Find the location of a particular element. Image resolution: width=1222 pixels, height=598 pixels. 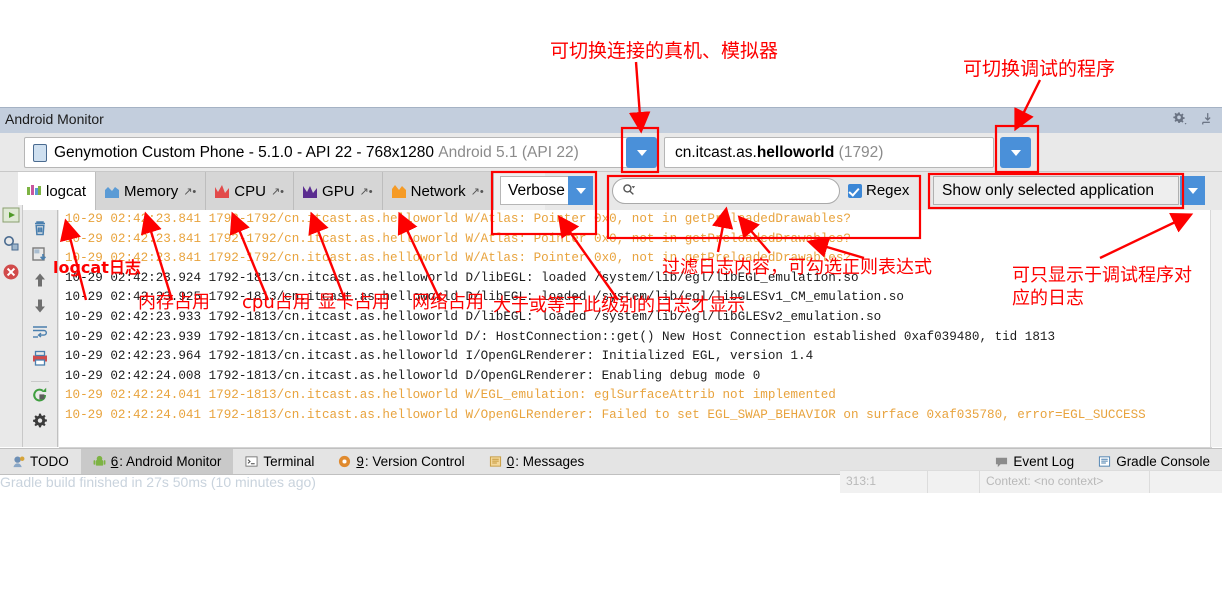

tab-label: GPU is located at coordinates (338, 191).